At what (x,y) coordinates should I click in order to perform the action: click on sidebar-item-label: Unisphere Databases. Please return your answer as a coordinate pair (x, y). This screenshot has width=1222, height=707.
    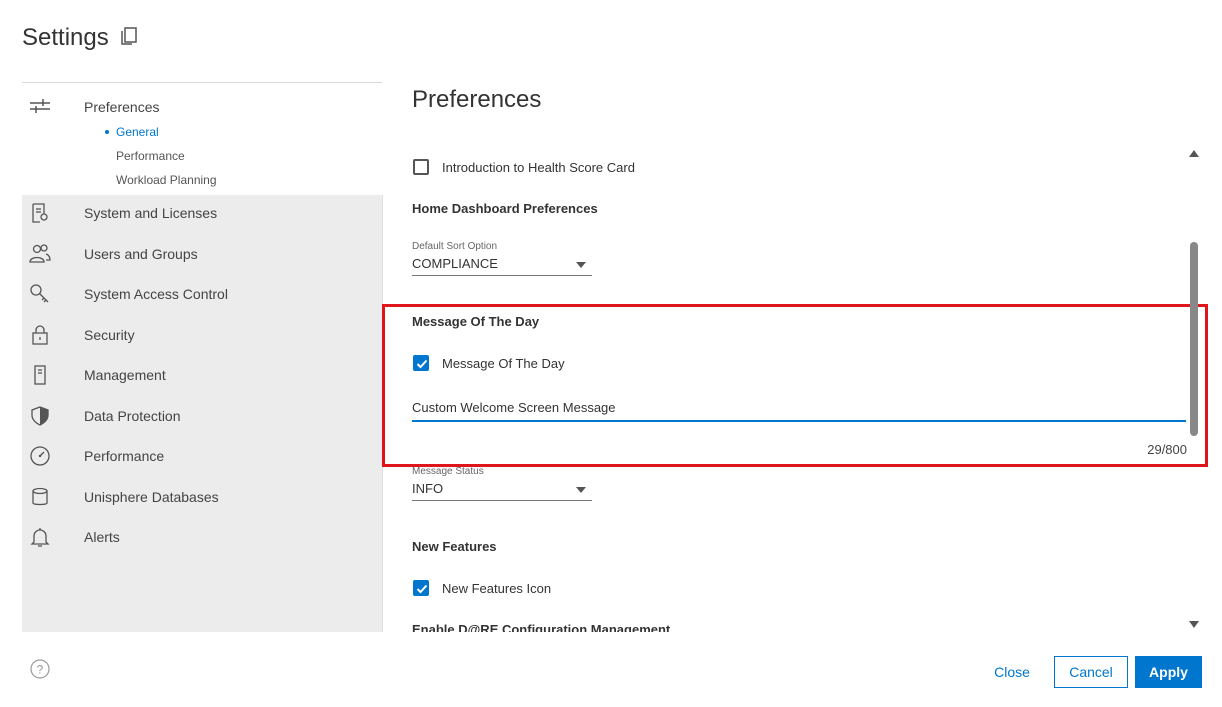
    Looking at the image, I should click on (151, 497).